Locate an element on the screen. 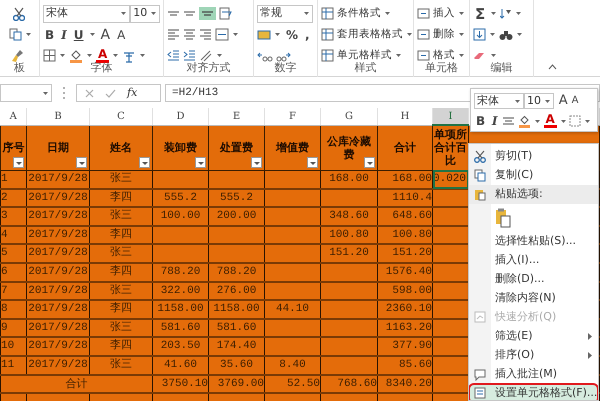 The width and height of the screenshot is (600, 401). collapse-ribbon-icon is located at coordinates (552, 67).